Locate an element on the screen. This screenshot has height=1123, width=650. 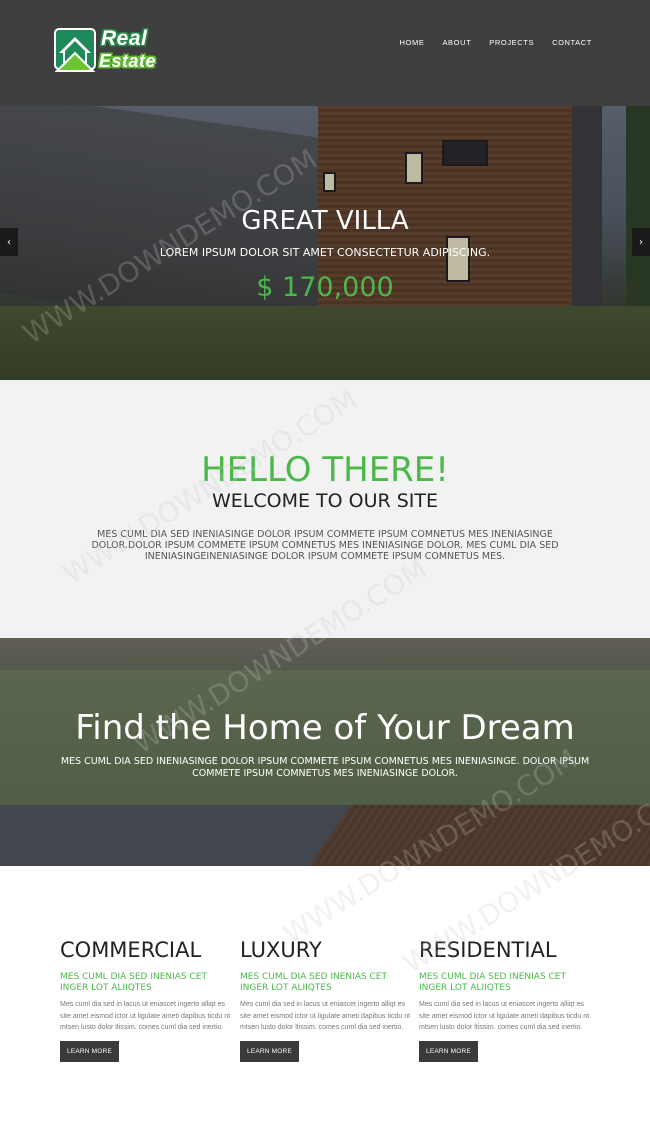
welcome-title: HELLO THERE! is located at coordinates (325, 470).